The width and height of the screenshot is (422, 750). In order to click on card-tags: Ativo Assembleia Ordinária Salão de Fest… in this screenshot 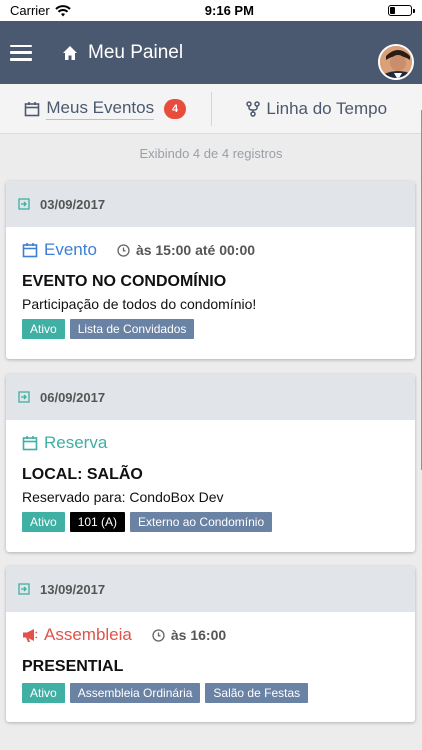, I will do `click(210, 693)`.